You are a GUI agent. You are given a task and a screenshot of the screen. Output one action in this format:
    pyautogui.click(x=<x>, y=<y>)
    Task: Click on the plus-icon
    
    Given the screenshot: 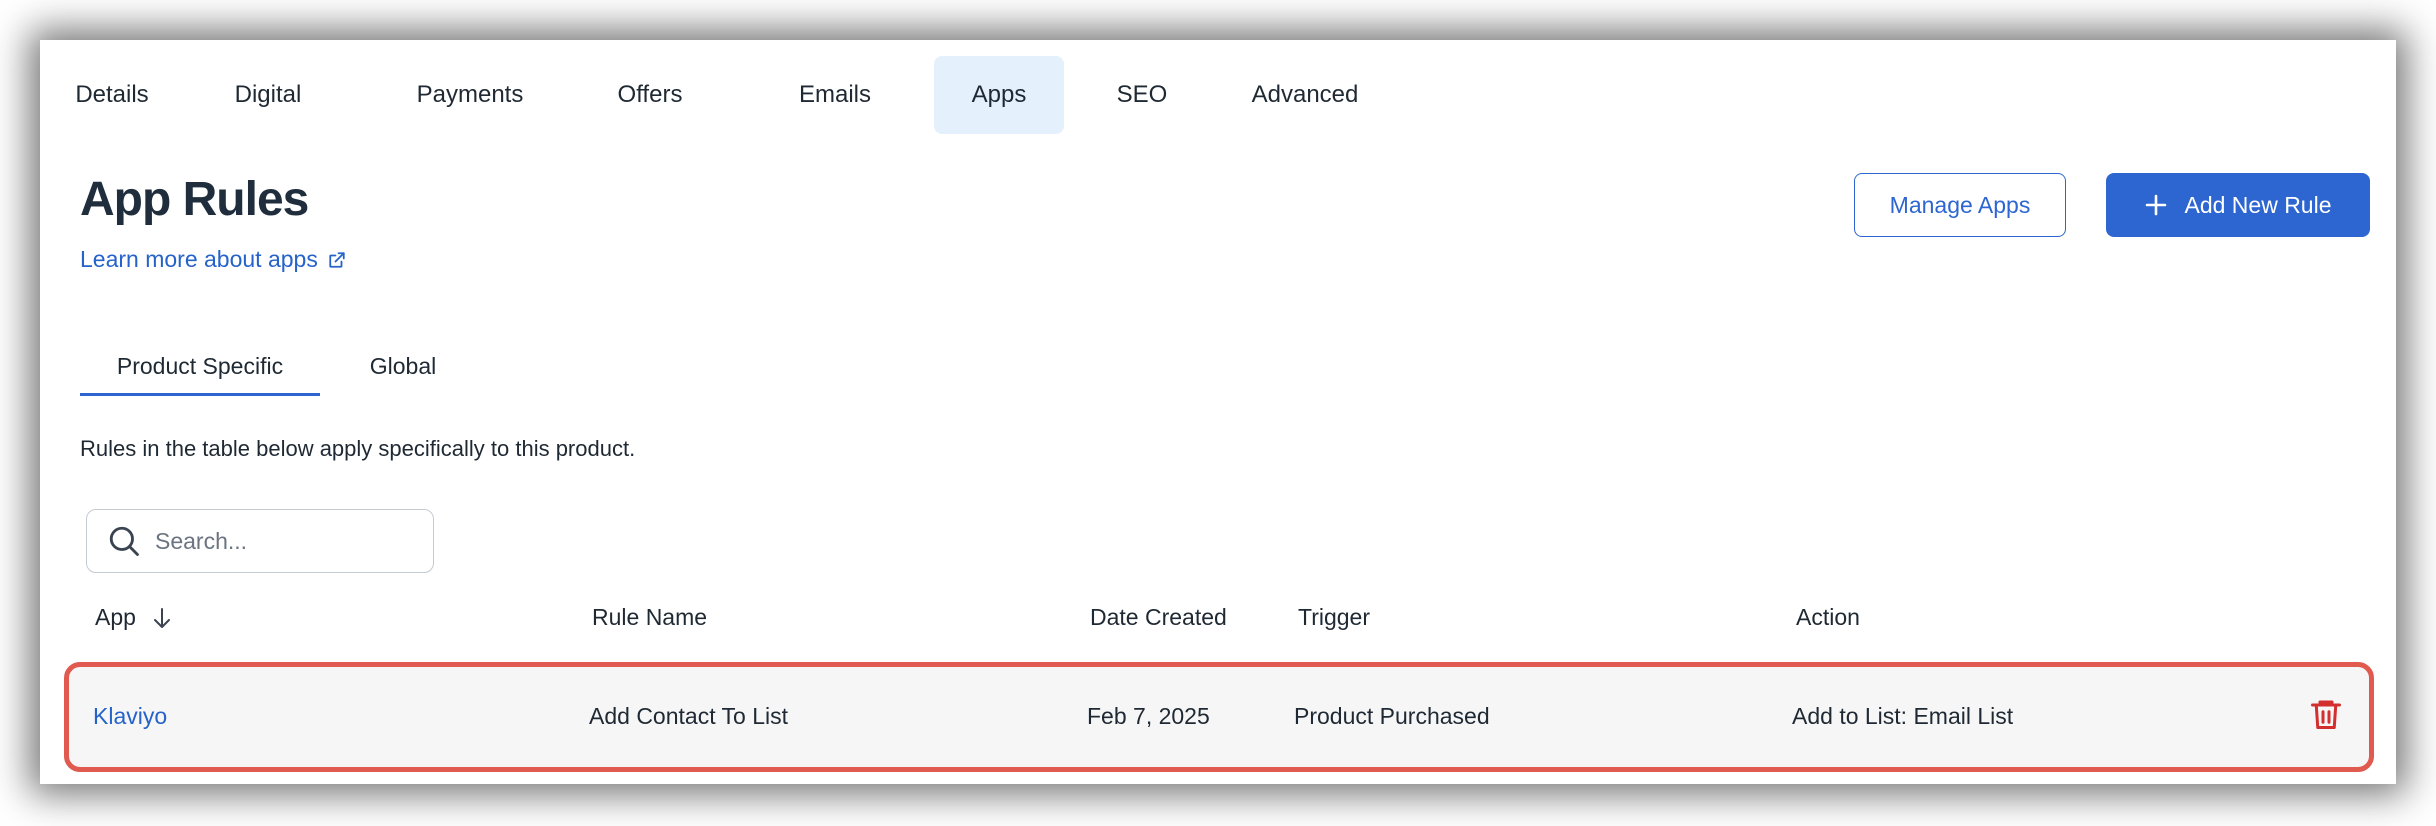 What is the action you would take?
    pyautogui.click(x=2156, y=205)
    